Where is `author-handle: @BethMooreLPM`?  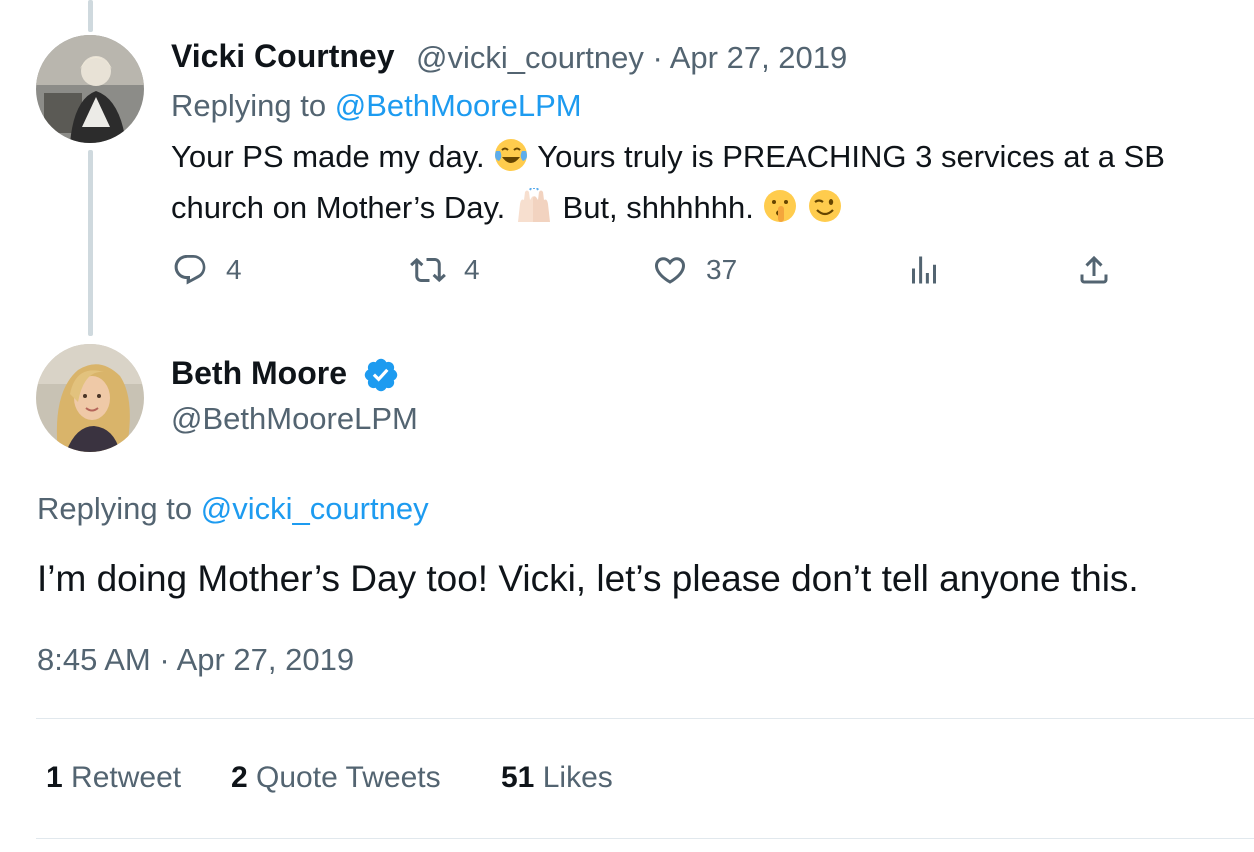 author-handle: @BethMooreLPM is located at coordinates (294, 419).